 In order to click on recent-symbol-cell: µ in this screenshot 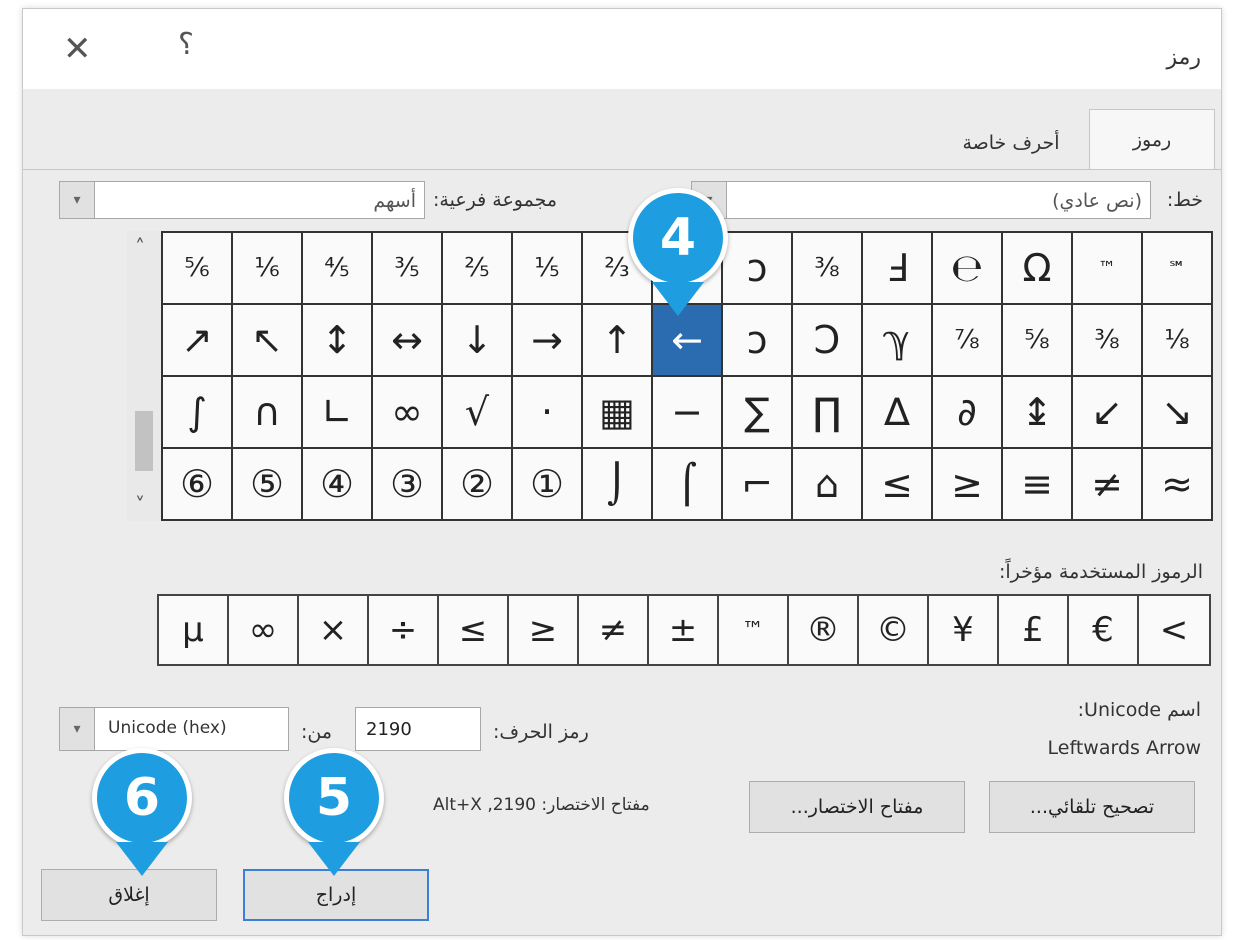, I will do `click(194, 630)`.